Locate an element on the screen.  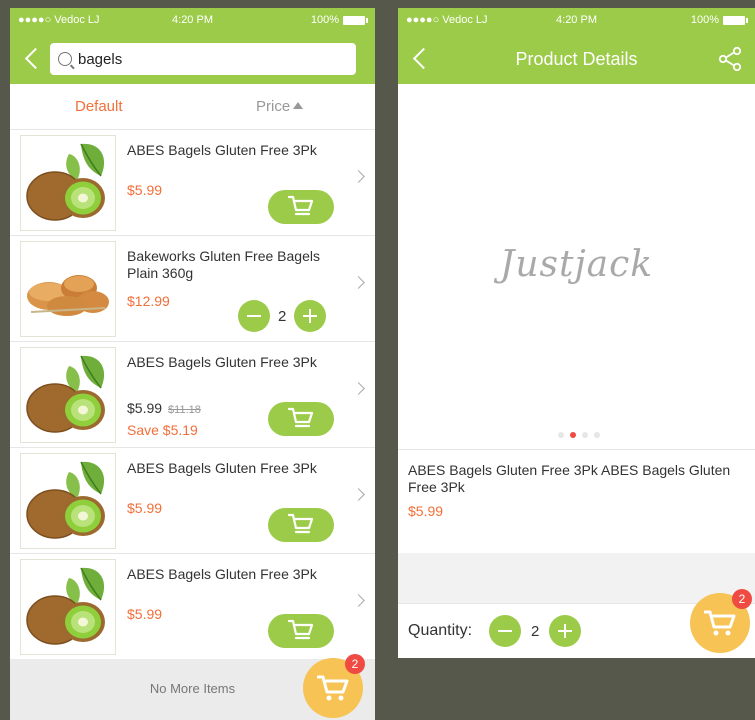
sort-asc-icon is located at coordinates (298, 105).